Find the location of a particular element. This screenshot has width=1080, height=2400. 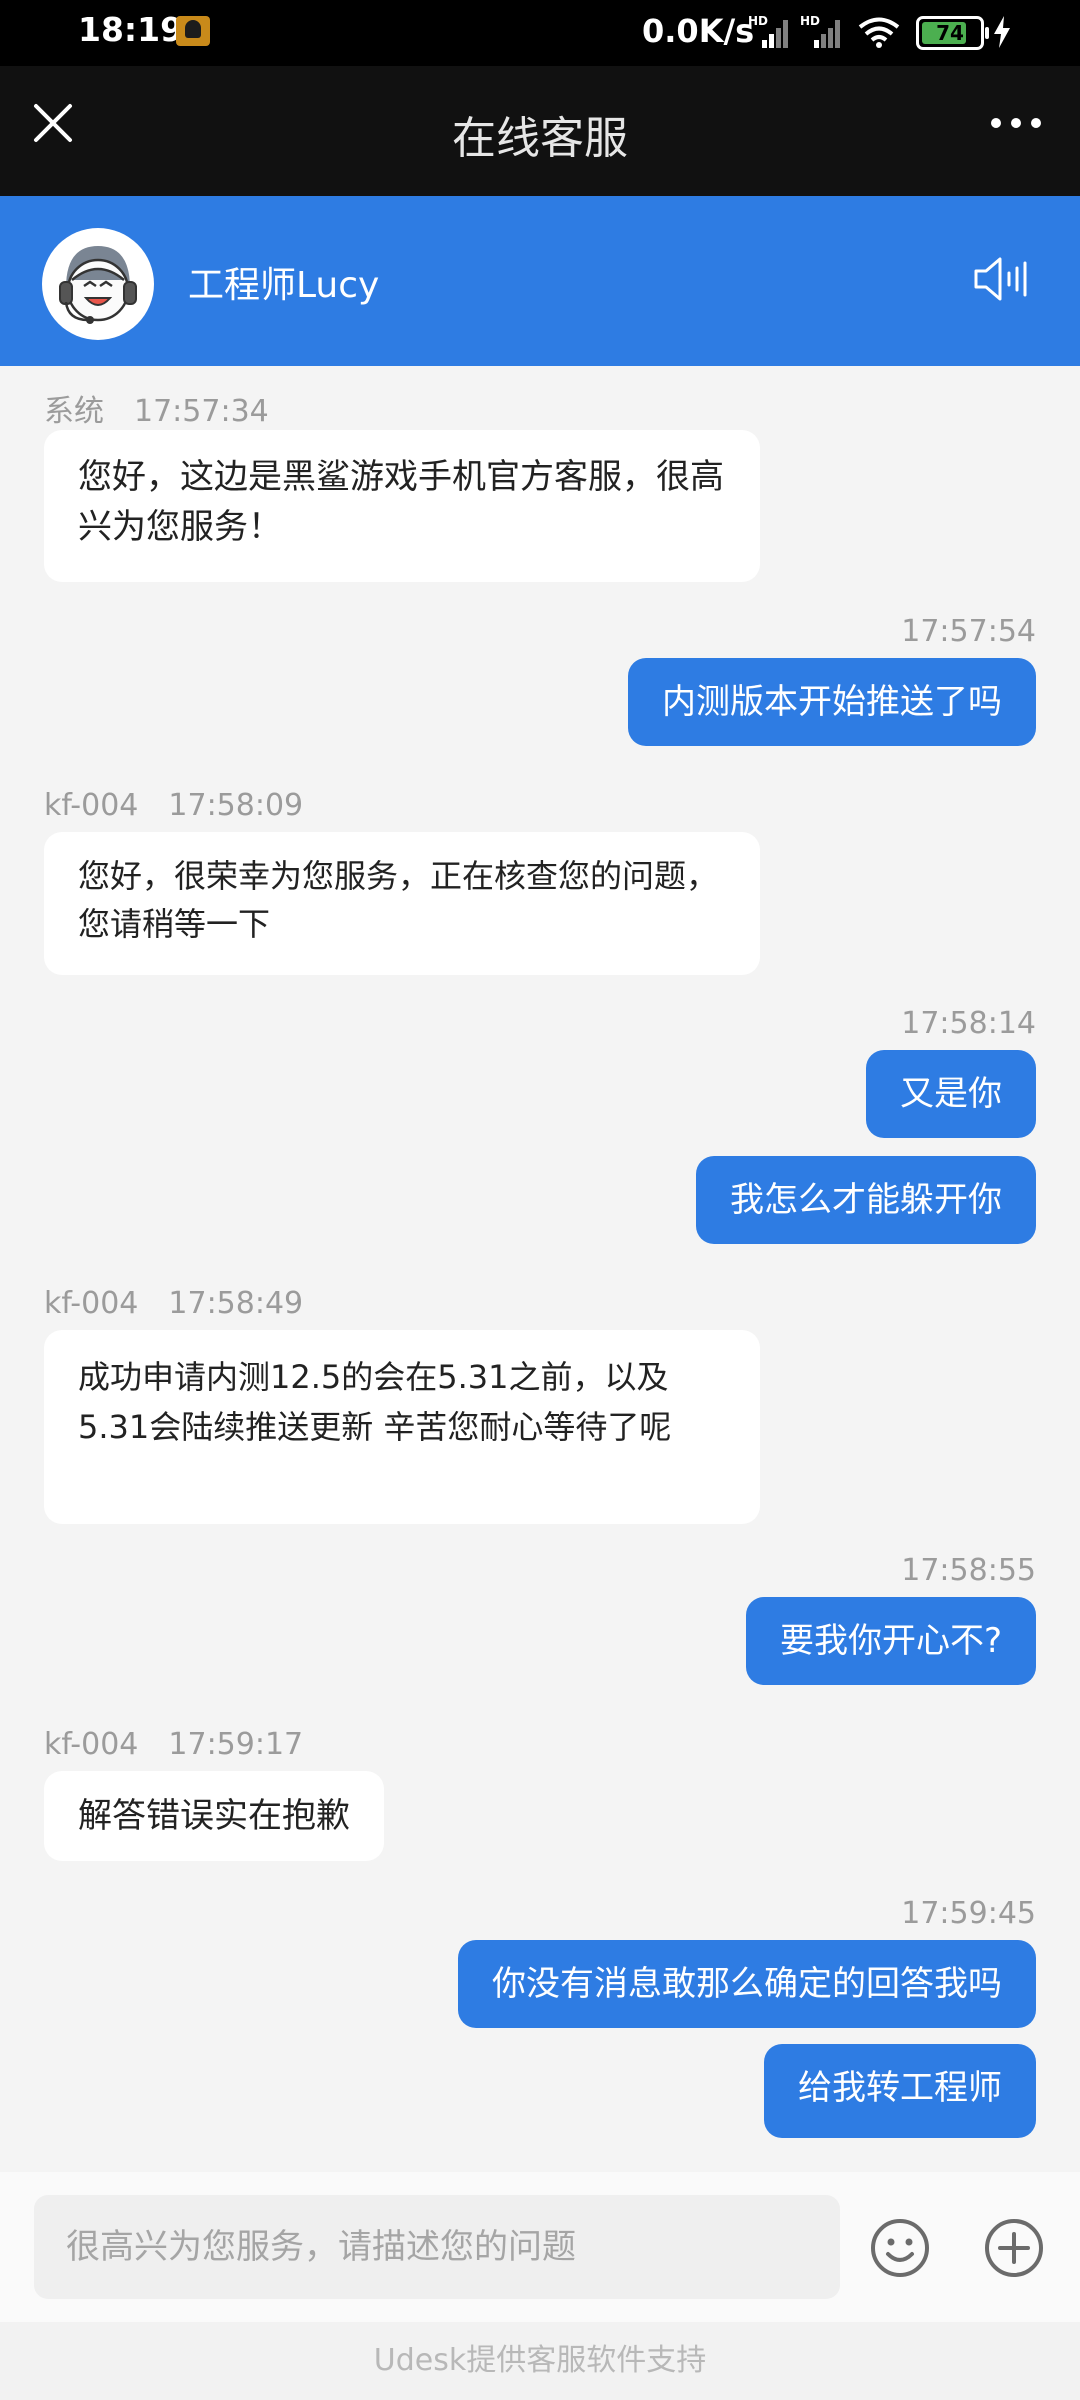

top-nav-bar: 在线客服 is located at coordinates (540, 131).